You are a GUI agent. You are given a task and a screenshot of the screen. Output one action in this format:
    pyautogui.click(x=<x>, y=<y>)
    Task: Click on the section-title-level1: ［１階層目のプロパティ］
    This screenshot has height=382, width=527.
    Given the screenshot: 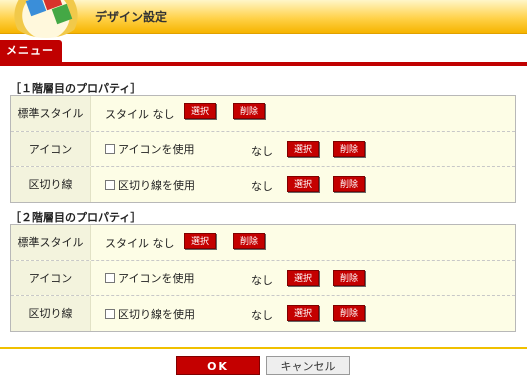 What is the action you would take?
    pyautogui.click(x=76, y=88)
    